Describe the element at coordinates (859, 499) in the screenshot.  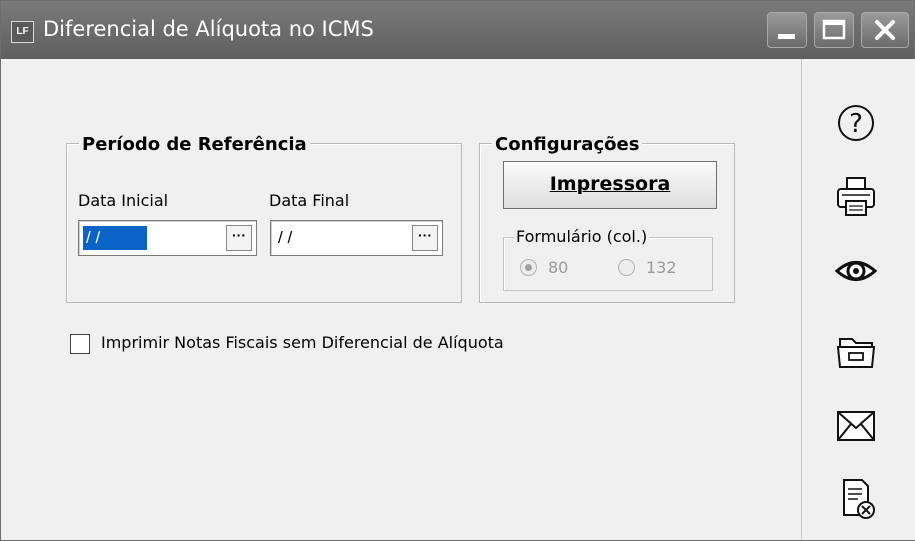
I see `close-document-icon` at that location.